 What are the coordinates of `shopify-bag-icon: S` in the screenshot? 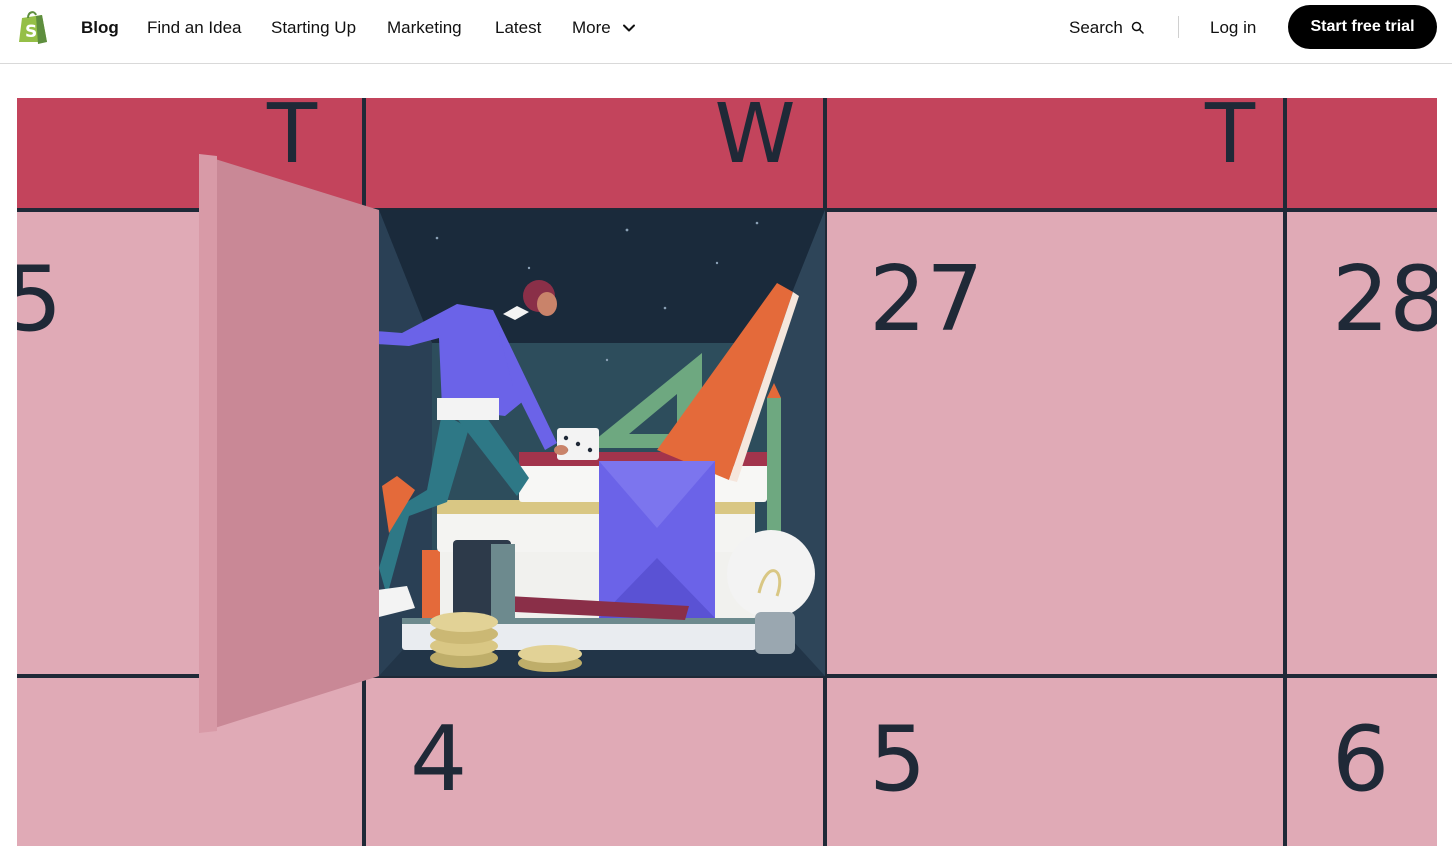 It's located at (33, 27).